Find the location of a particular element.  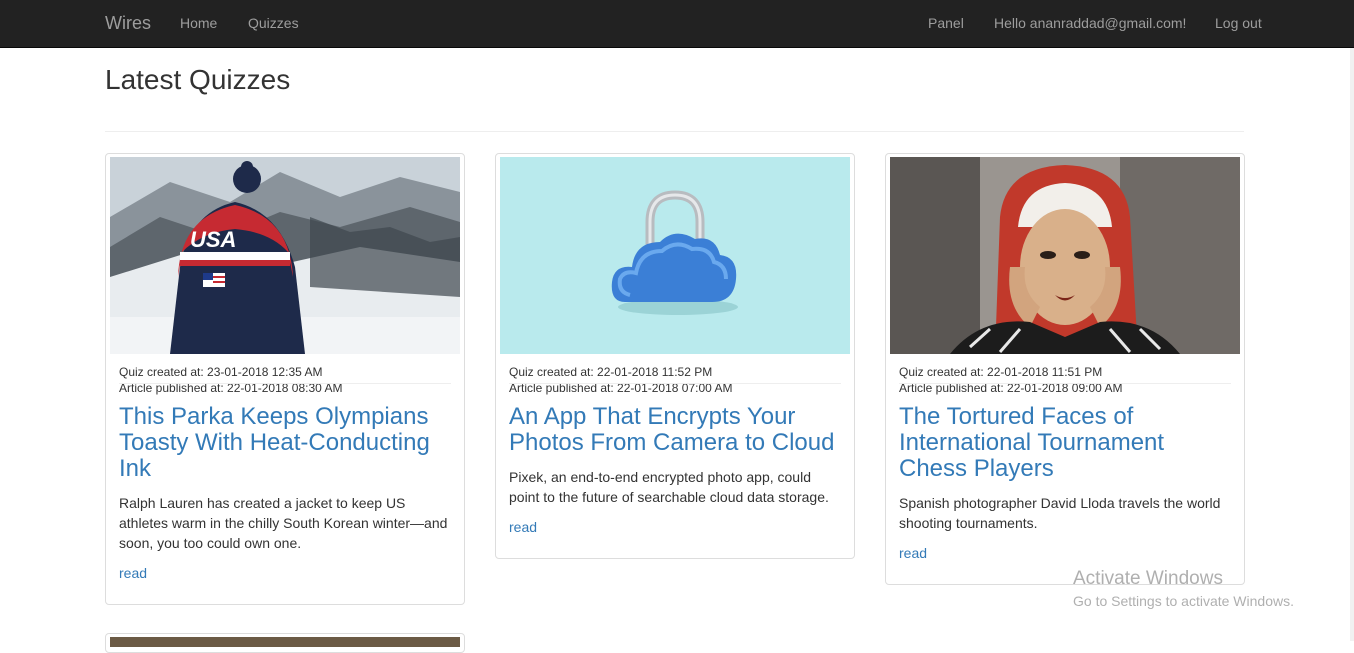

watermark-subtitle: Go to Settings to activate Windows. is located at coordinates (1183, 601).